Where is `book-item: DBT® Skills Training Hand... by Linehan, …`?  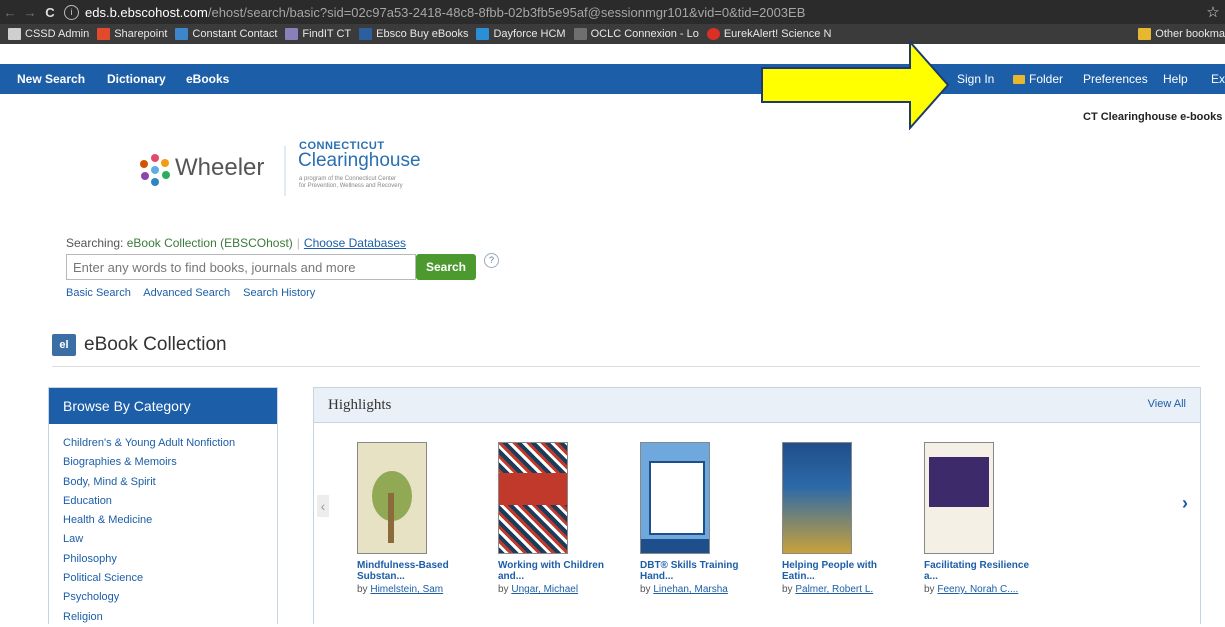
book-item: DBT® Skills Training Hand... by Linehan, … is located at coordinates (715, 518).